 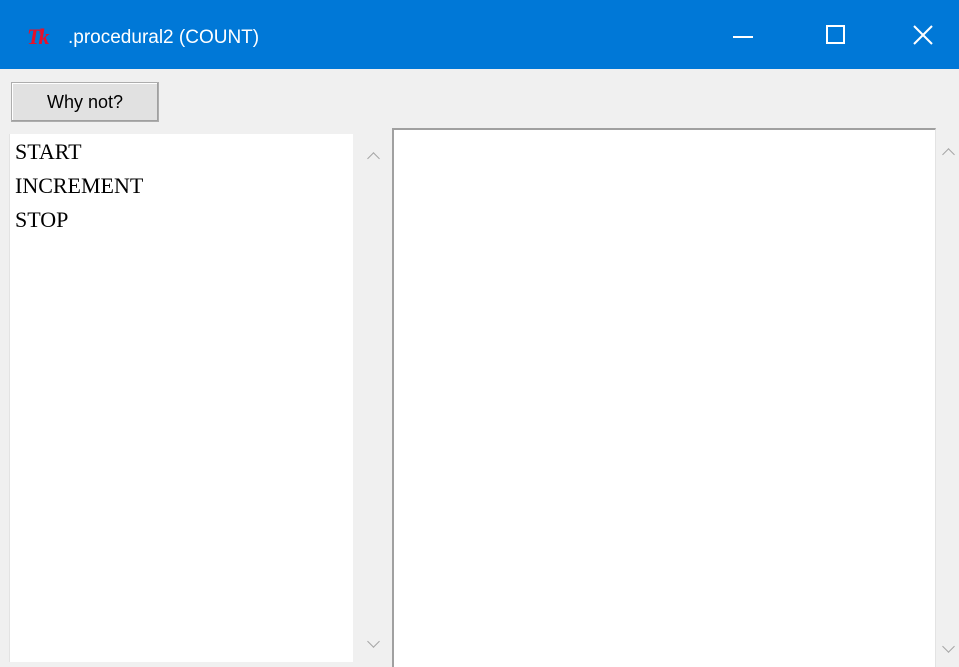 I want to click on close-icon, so click(x=923, y=34).